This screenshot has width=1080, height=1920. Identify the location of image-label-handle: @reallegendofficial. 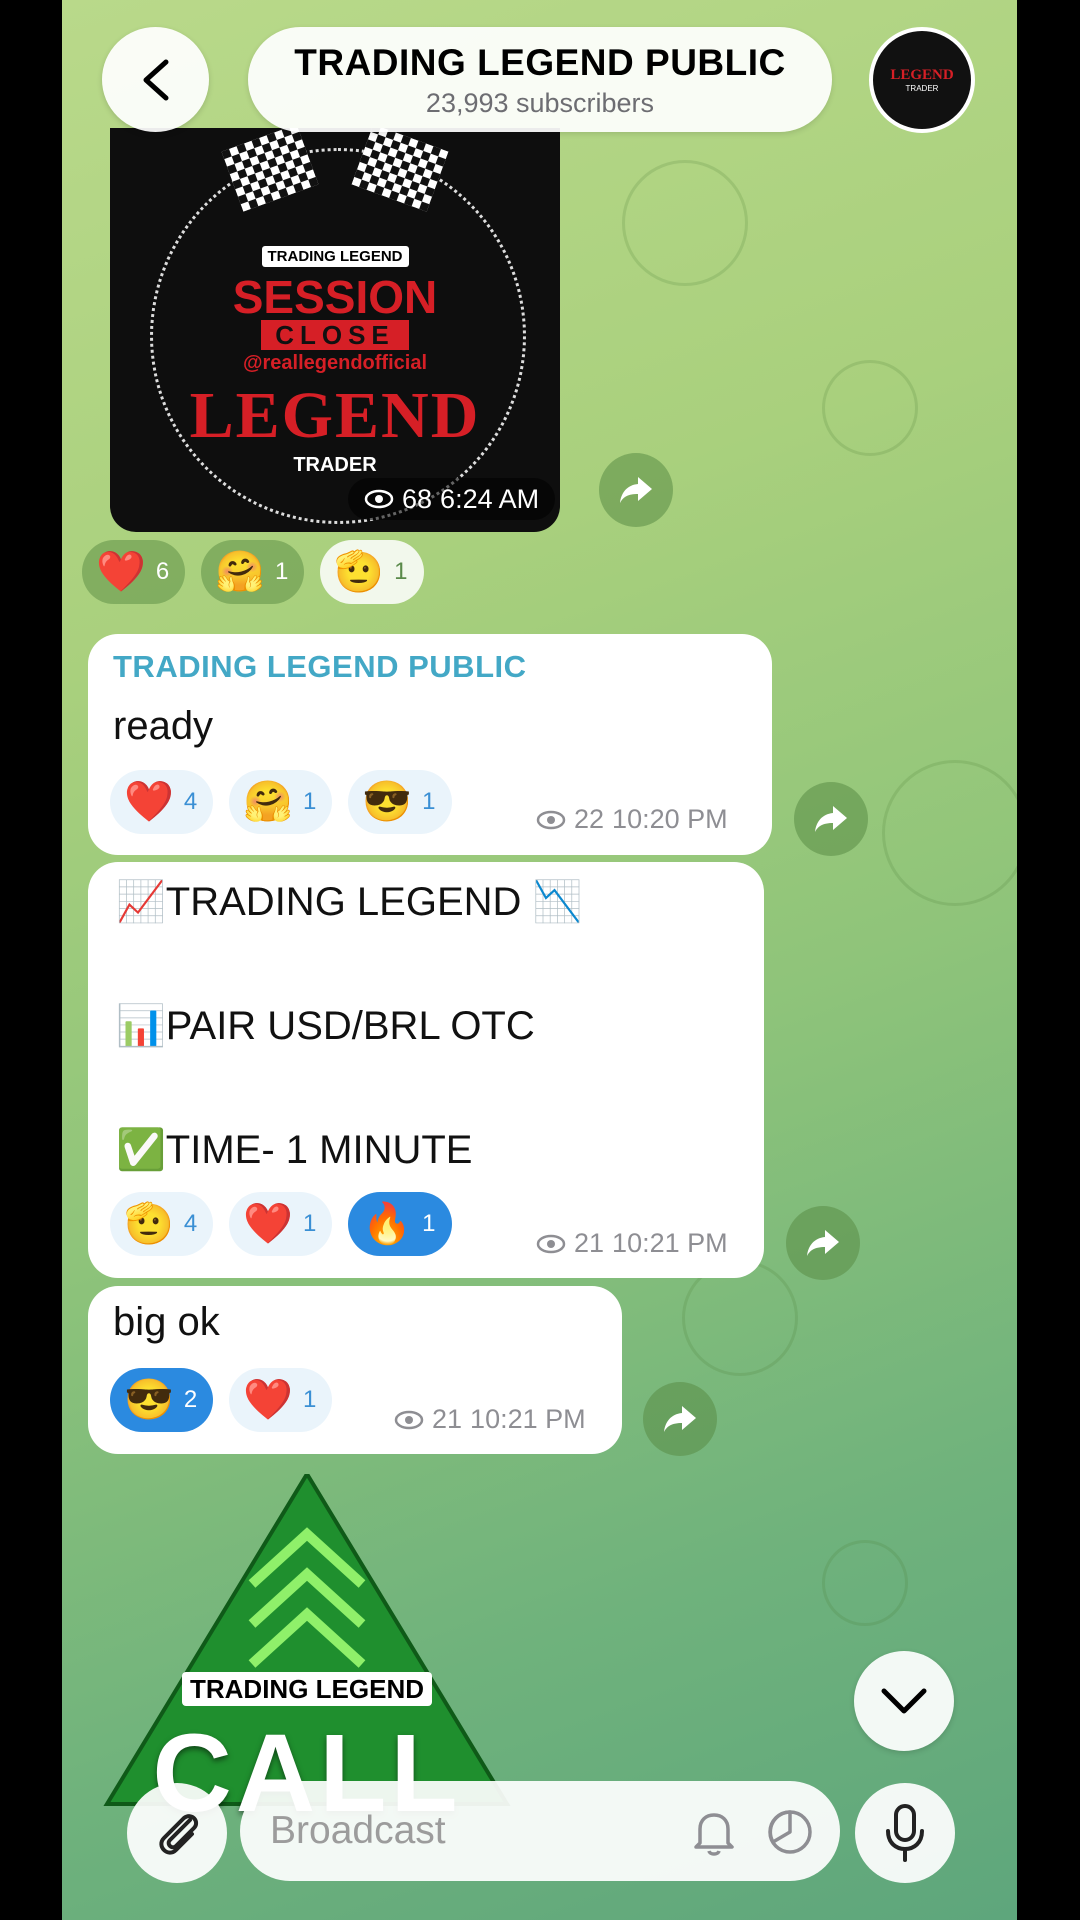
(335, 363).